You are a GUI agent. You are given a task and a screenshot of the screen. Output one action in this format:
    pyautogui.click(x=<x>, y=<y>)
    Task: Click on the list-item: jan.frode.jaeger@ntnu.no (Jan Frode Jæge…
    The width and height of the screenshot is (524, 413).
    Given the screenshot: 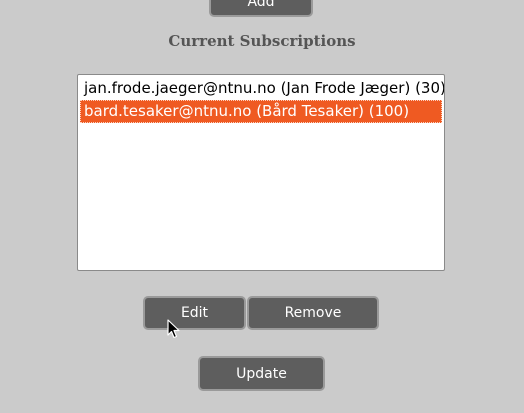 What is the action you would take?
    pyautogui.click(x=262, y=88)
    